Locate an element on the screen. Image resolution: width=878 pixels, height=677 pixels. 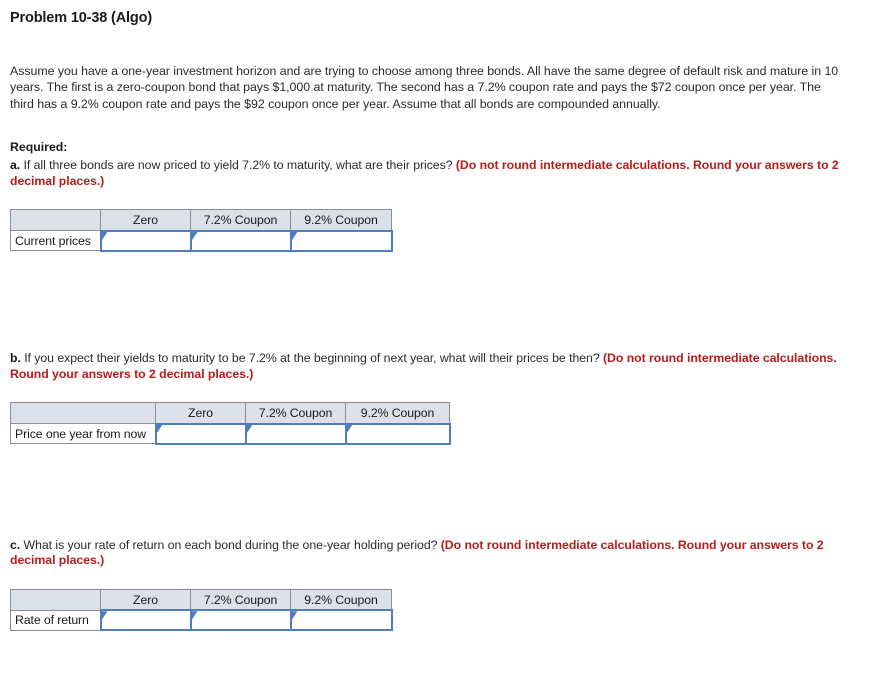
input-cell-rate-of-return-zero is located at coordinates (145, 620).